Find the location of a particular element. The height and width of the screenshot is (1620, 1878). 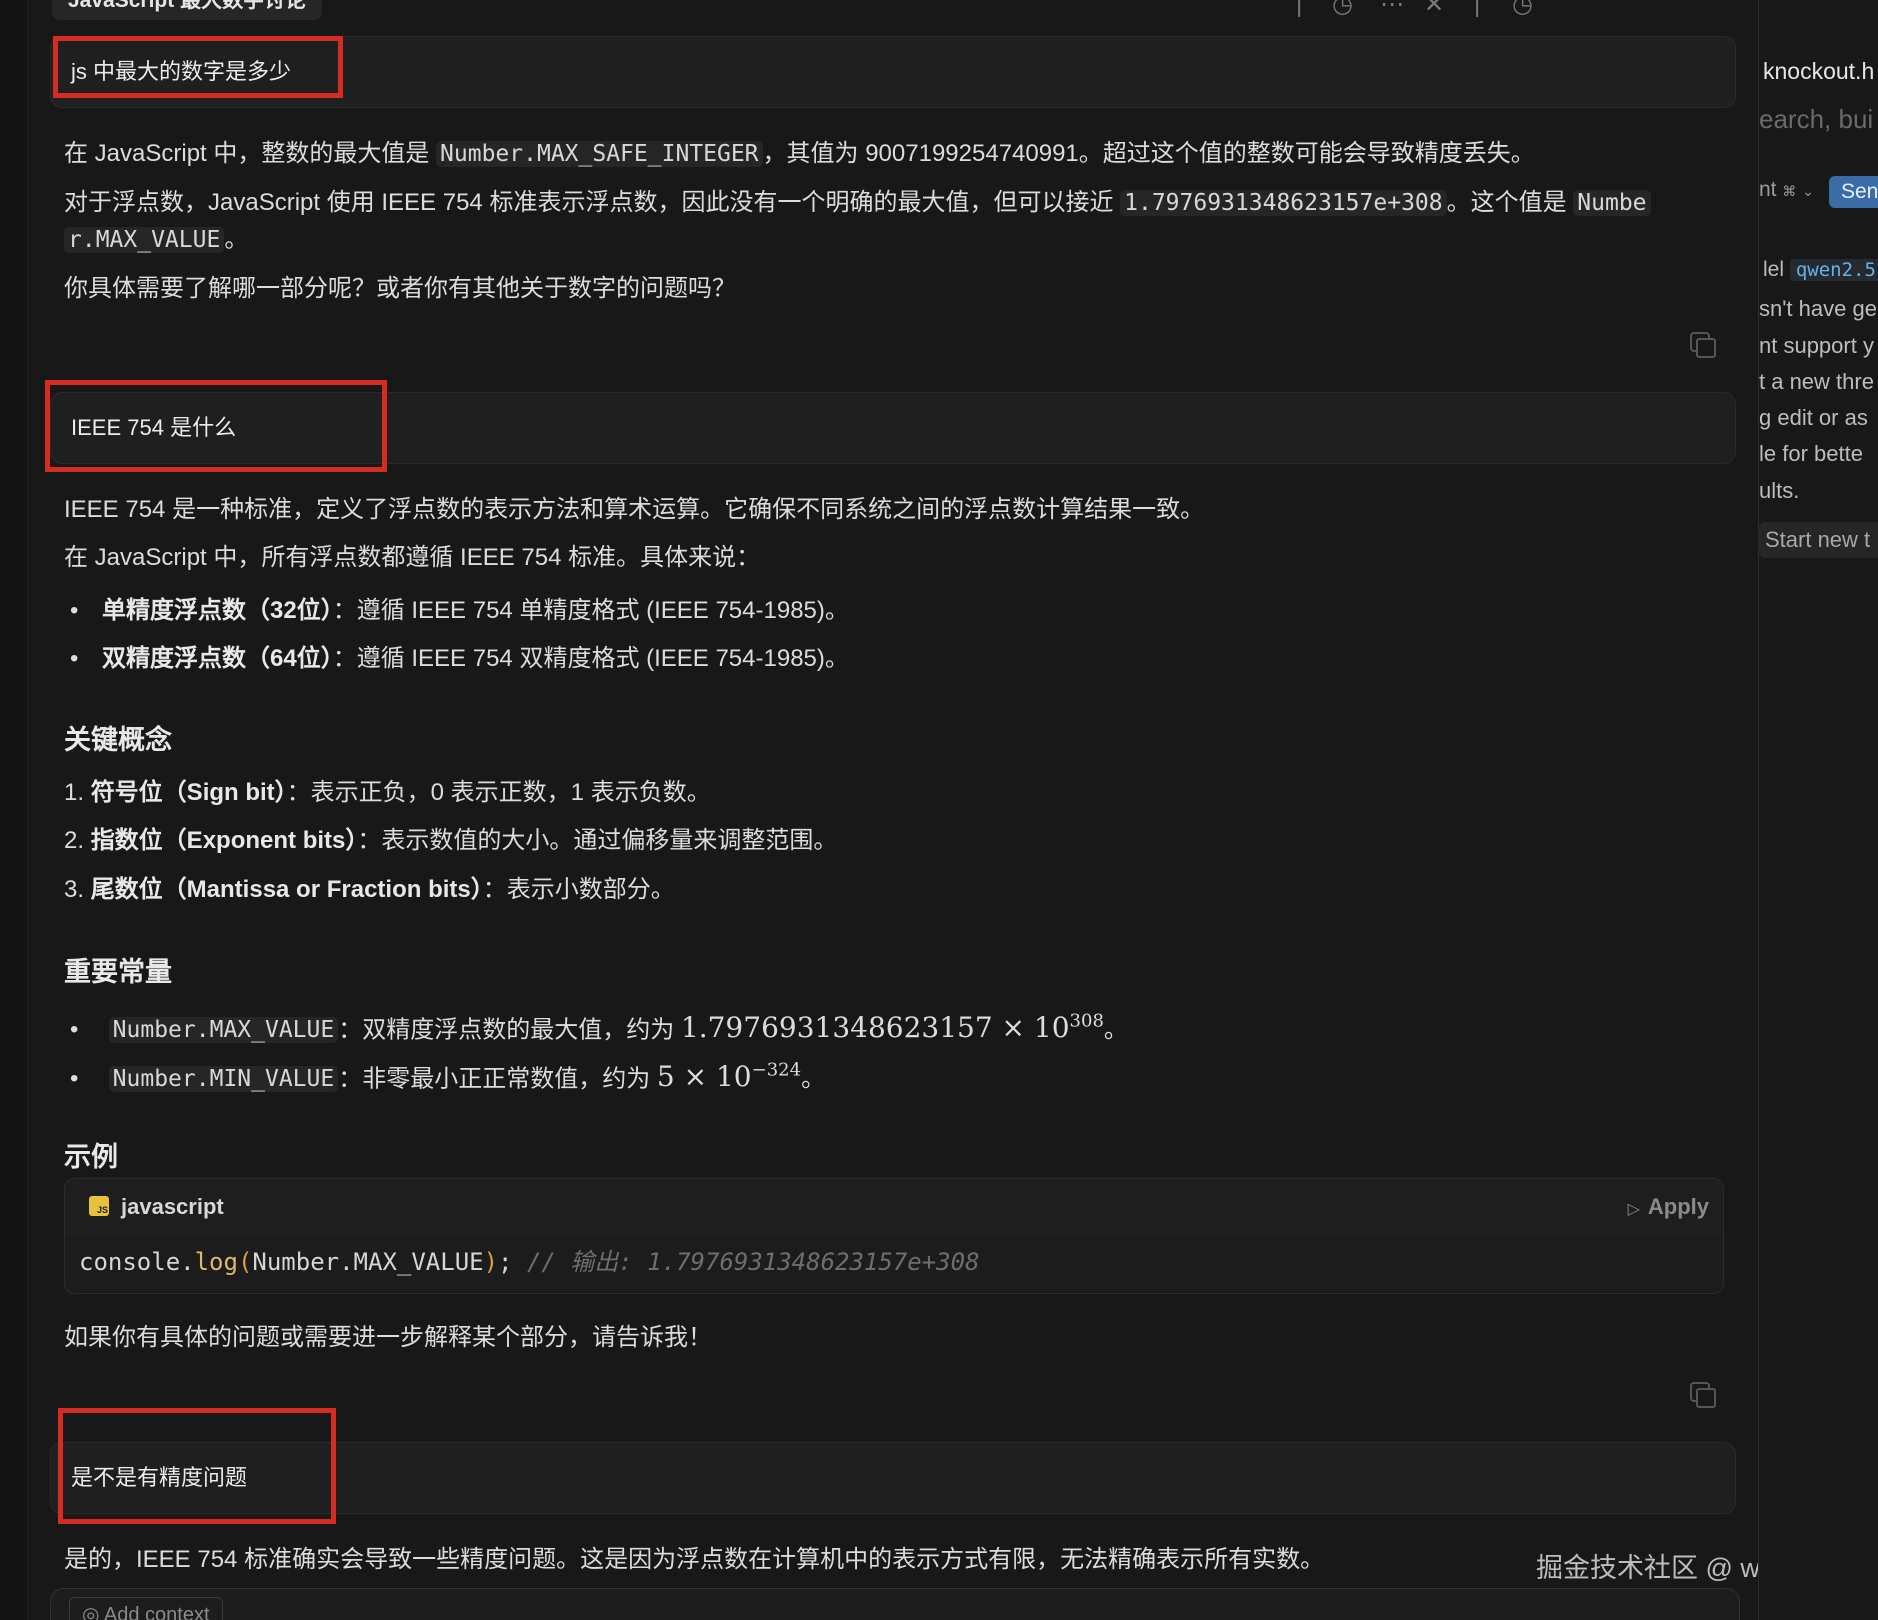

more-icon: ⋯ is located at coordinates (1392, 8).